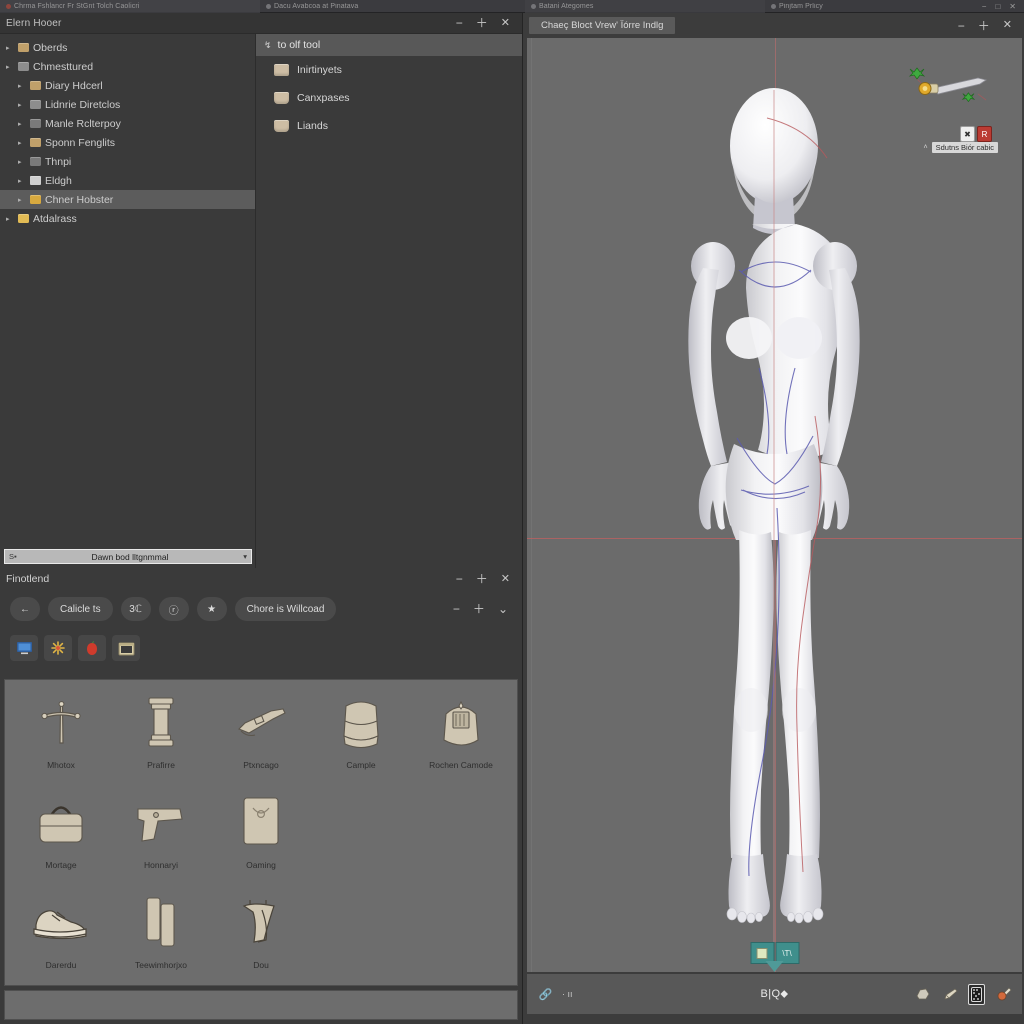 The width and height of the screenshot is (1024, 1024). I want to click on 3d-toggle-button: 3ℂ, so click(135, 609).